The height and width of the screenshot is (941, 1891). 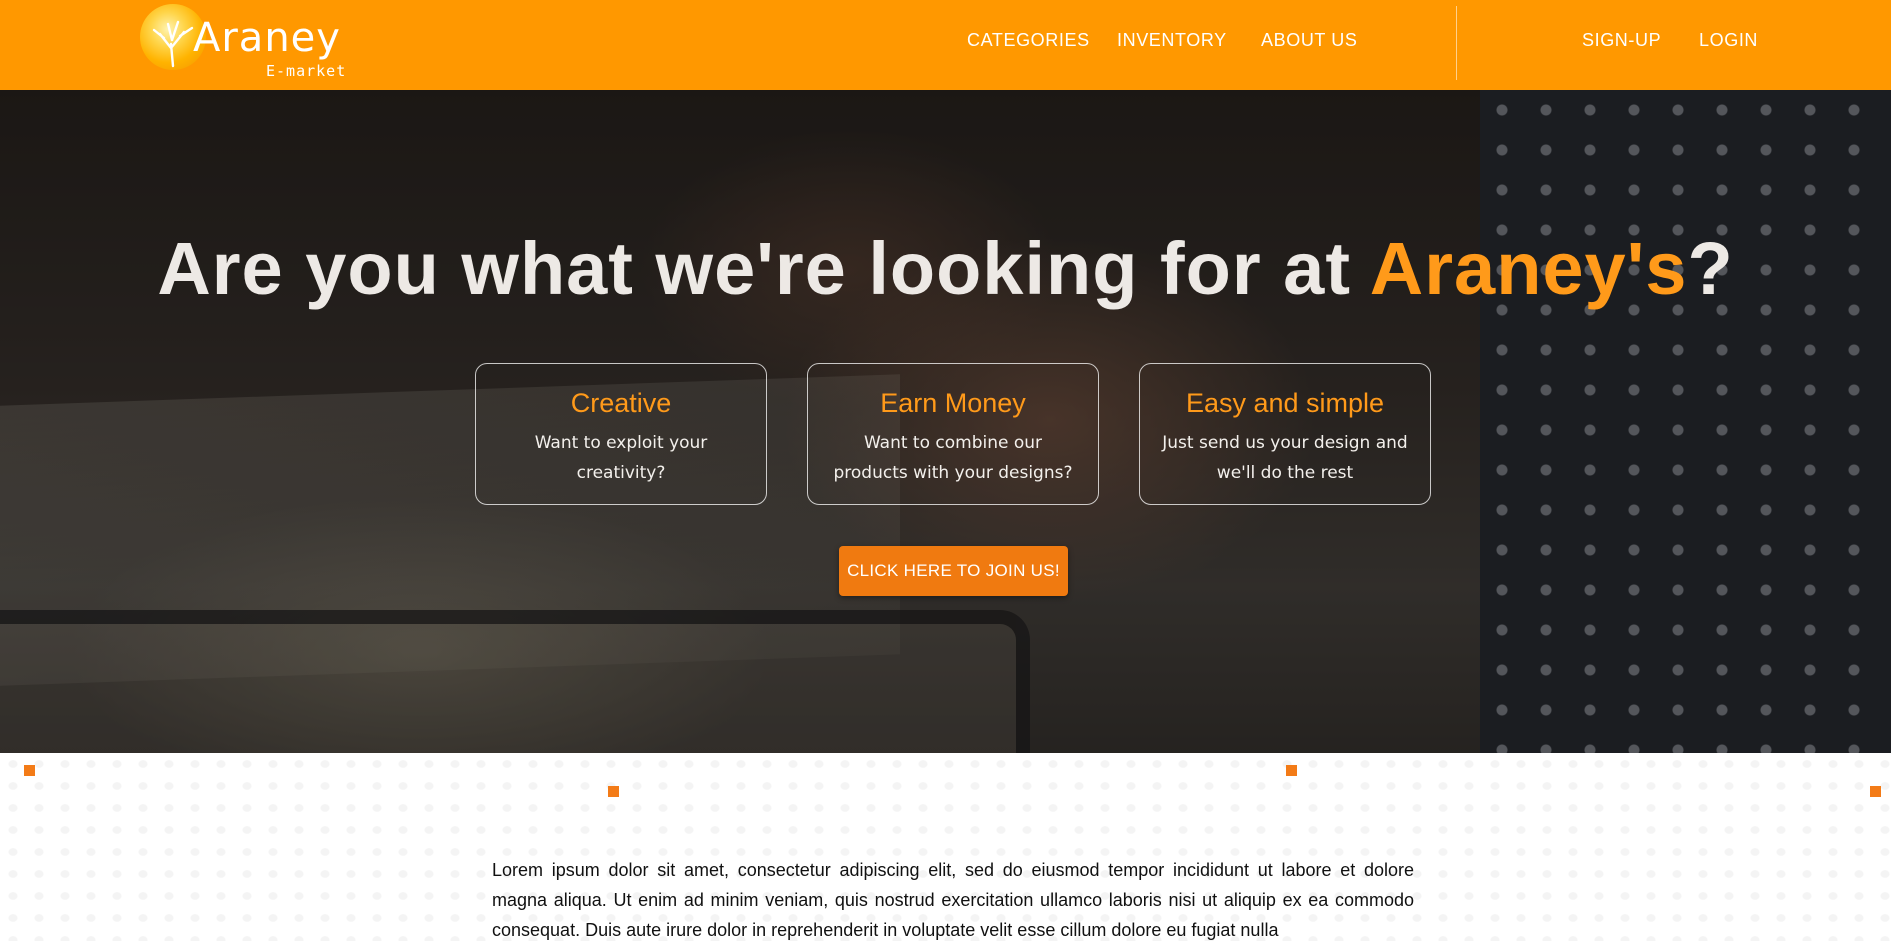 I want to click on nav-divider, so click(x=1456, y=43).